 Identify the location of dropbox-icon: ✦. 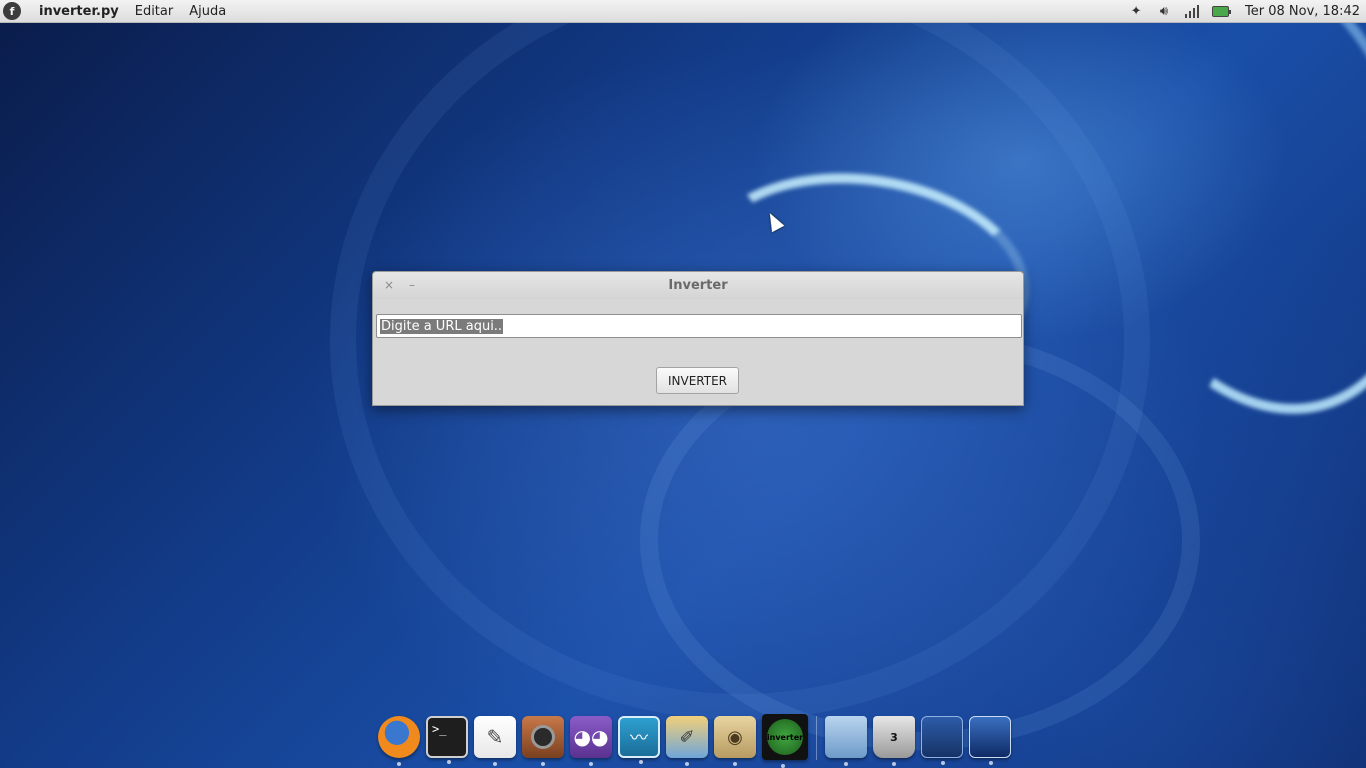
(1136, 11).